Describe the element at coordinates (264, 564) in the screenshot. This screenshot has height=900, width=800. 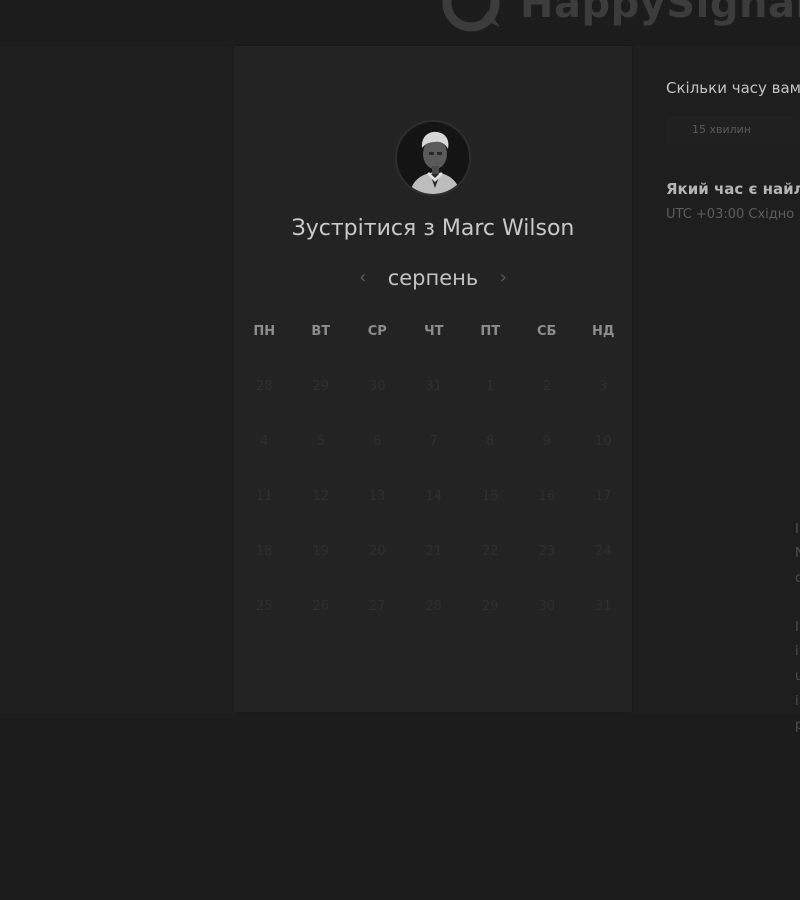
I see `calendar-day: 18` at that location.